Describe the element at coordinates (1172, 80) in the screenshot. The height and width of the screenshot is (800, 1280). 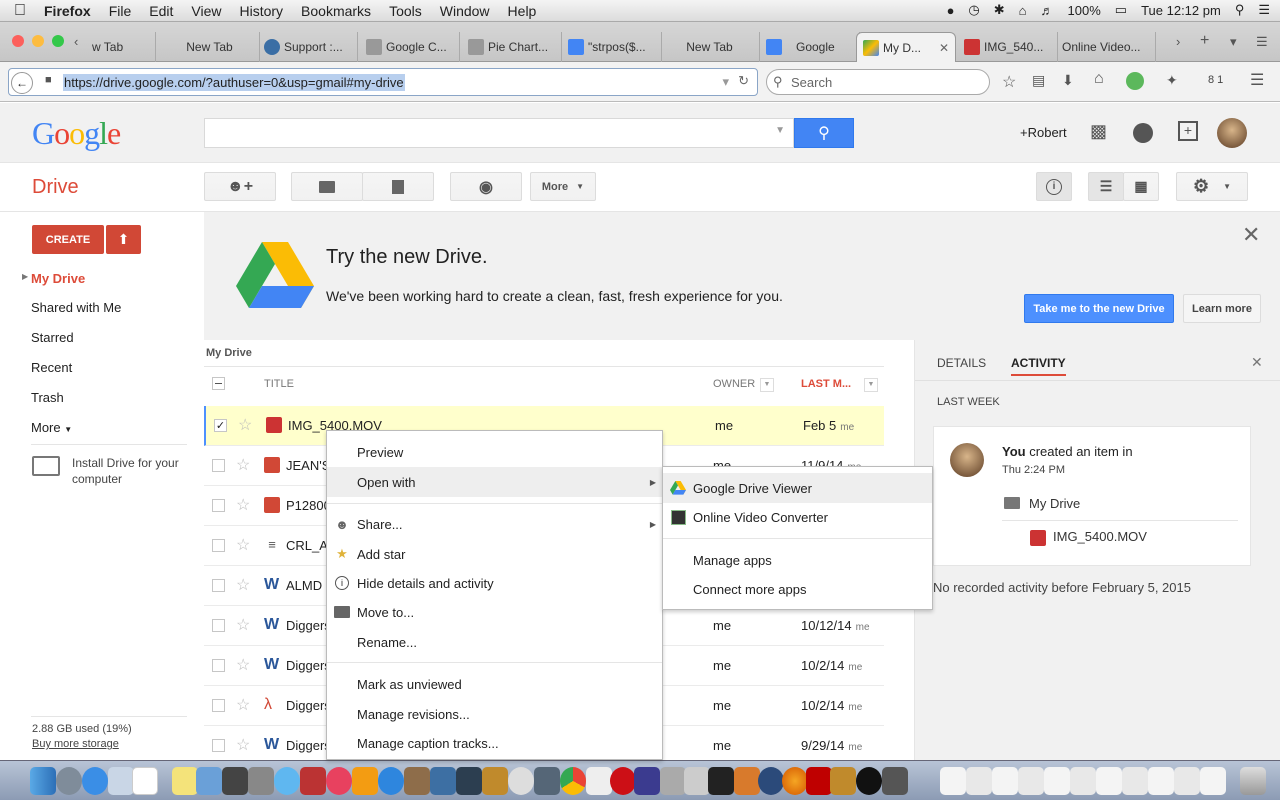
I see `extension-icon: ✦` at that location.